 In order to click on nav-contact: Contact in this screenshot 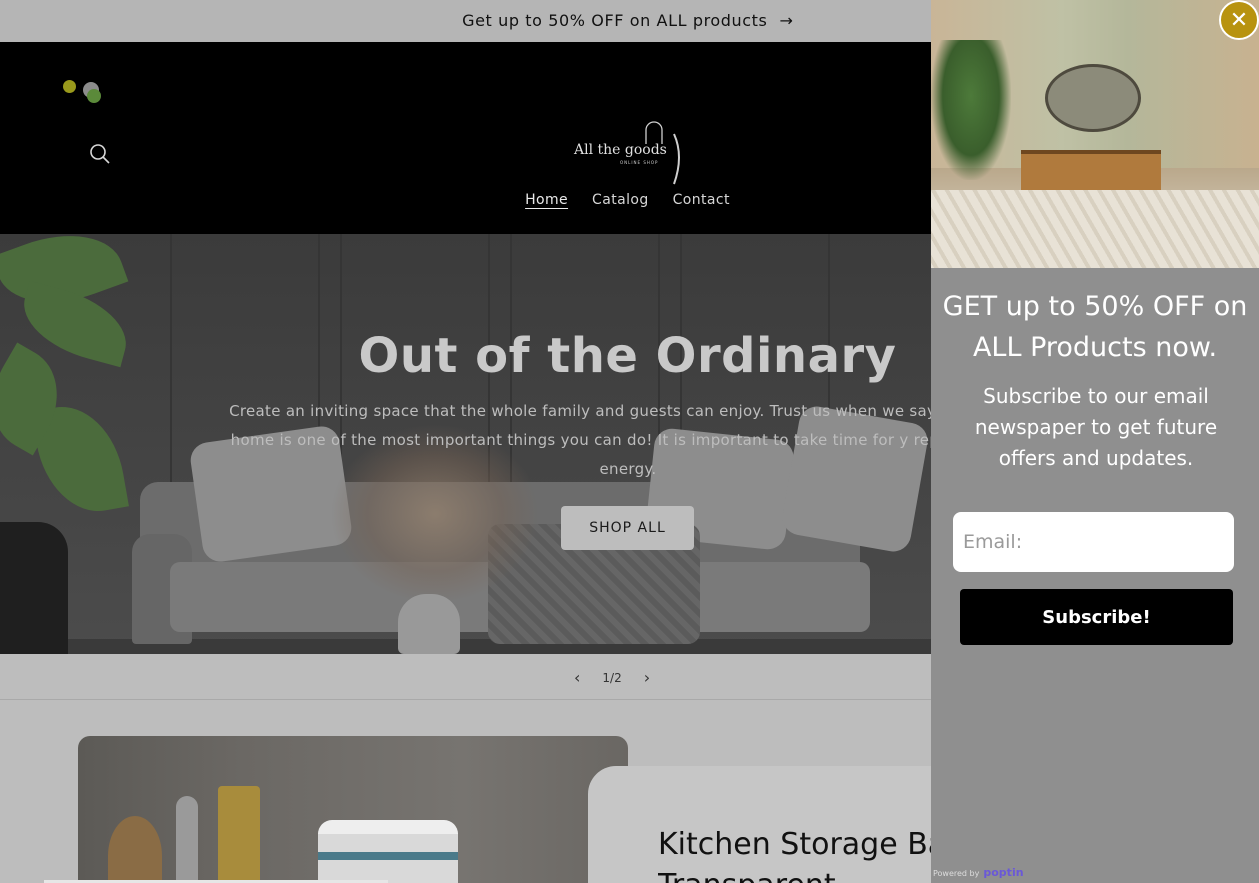, I will do `click(701, 201)`.